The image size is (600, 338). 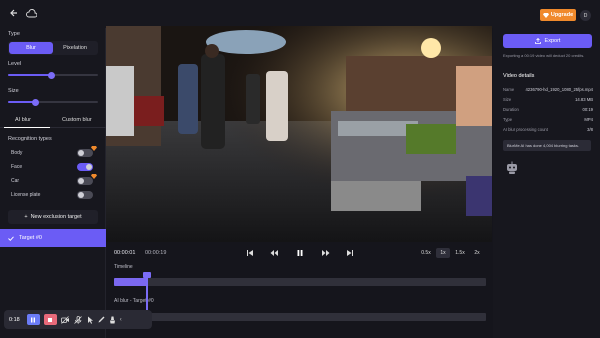 What do you see at coordinates (508, 119) in the screenshot?
I see `detail-key: Type` at bounding box center [508, 119].